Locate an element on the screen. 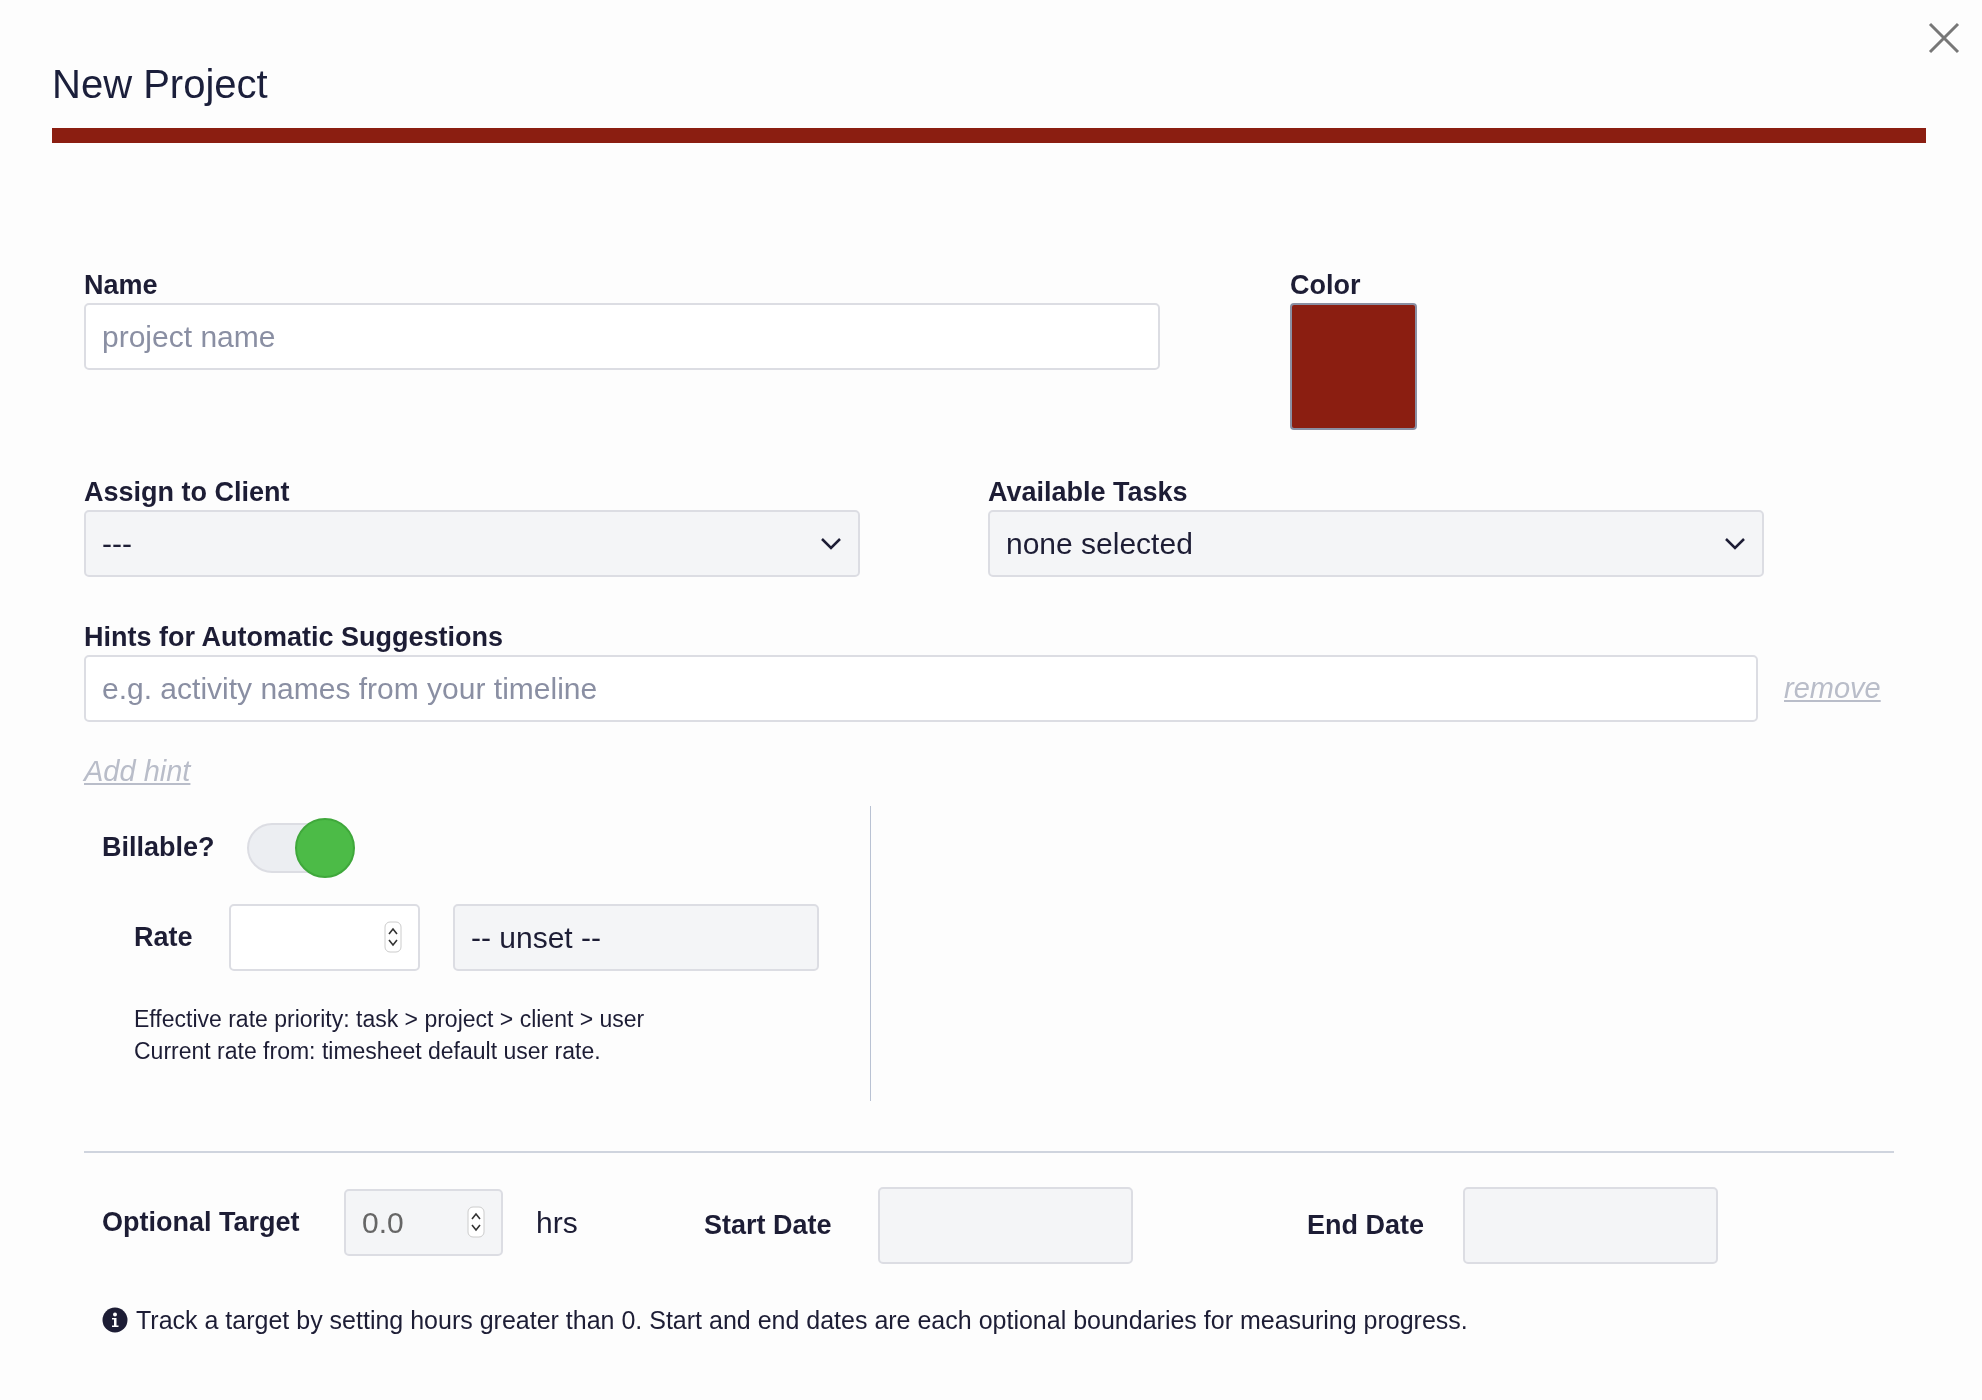 The image size is (1982, 1400). hours-unit: hrs is located at coordinates (557, 1222).